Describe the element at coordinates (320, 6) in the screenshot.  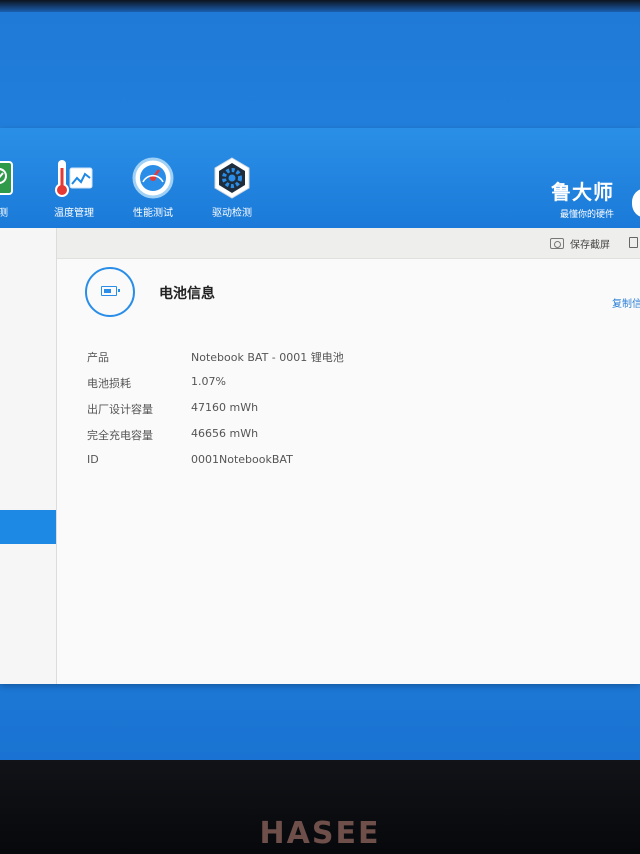
I see `screen-bezel-top` at that location.